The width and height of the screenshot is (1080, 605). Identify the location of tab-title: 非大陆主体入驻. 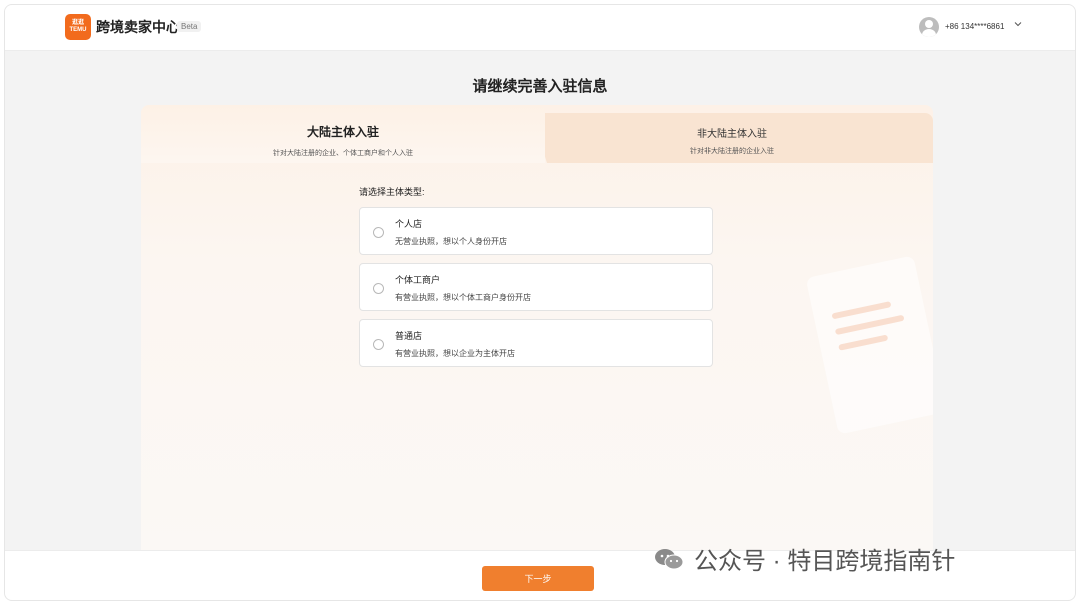
(732, 134).